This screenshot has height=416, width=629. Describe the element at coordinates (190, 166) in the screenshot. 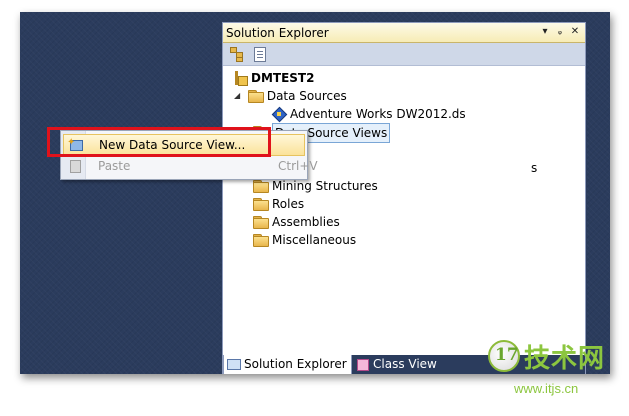

I see `menu-item-paste: Paste Ctrl+V` at that location.